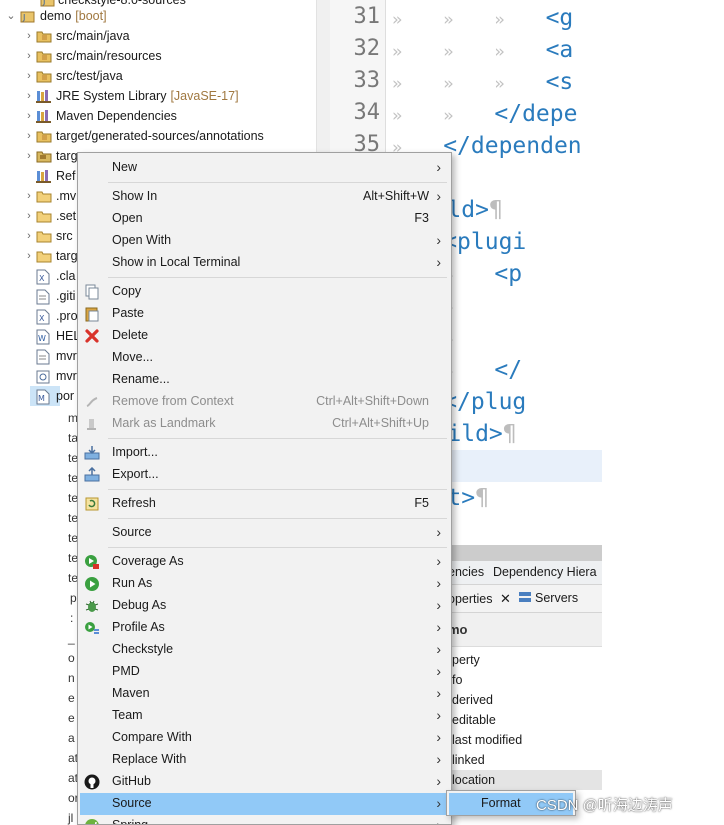 The height and width of the screenshot is (825, 724). Describe the element at coordinates (131, 693) in the screenshot. I see `menu-item-label: Maven` at that location.